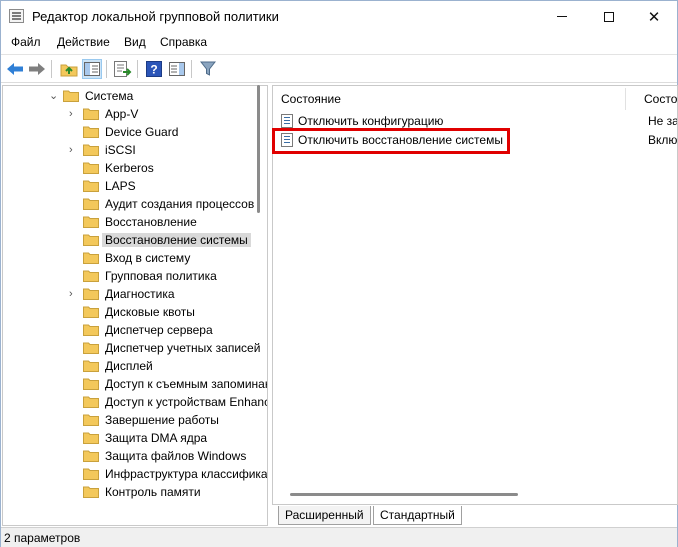  Describe the element at coordinates (404, 494) in the screenshot. I see `list-scrollbar-thumb` at that location.